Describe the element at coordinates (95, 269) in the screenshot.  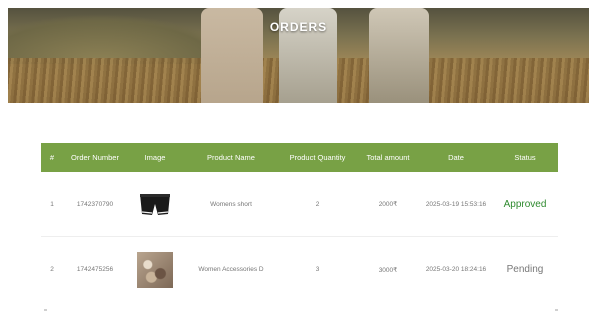
I see `order-number: 1742475256` at that location.